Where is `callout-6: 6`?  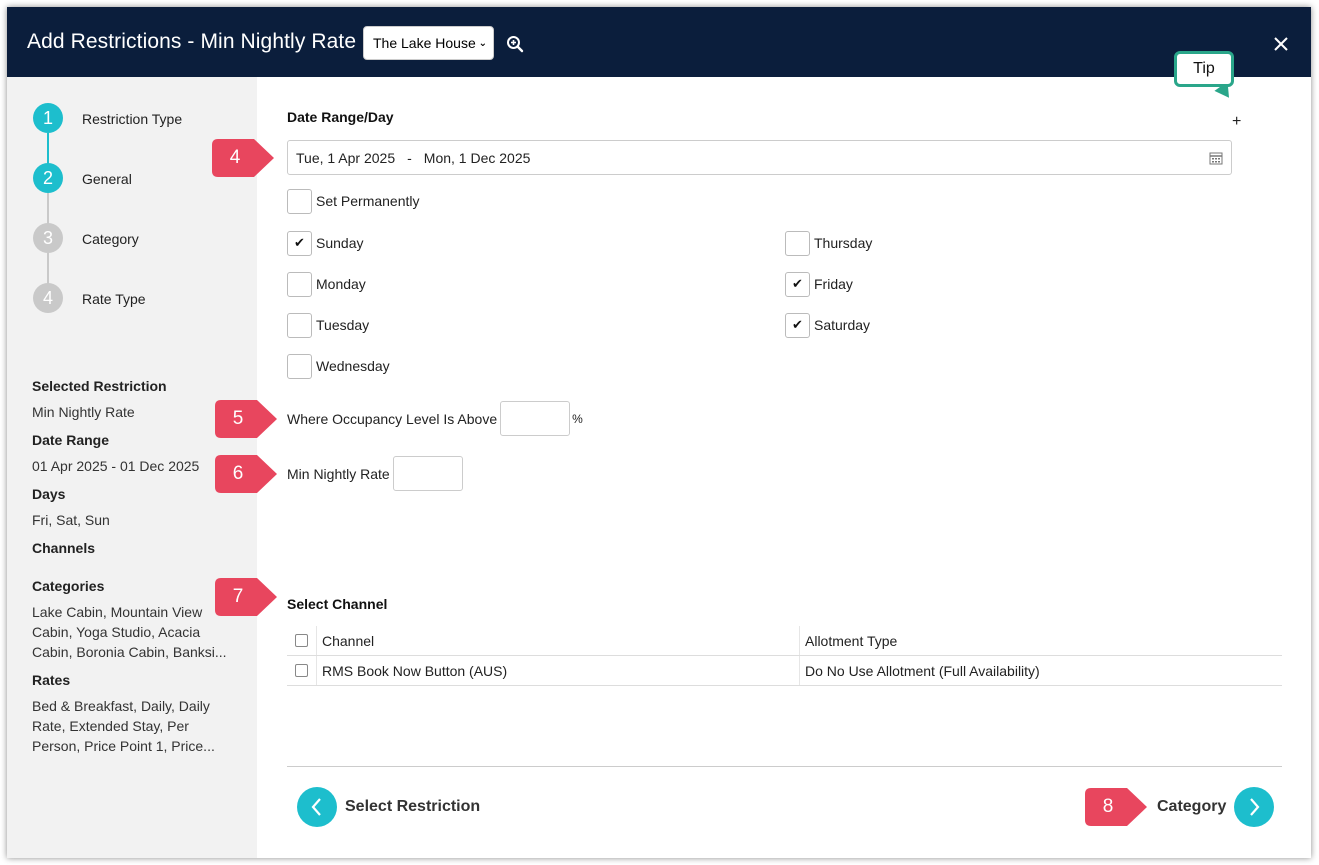 callout-6: 6 is located at coordinates (247, 474).